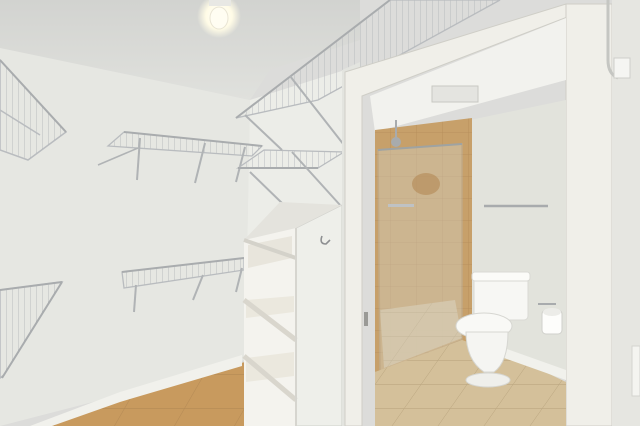 The height and width of the screenshot is (426, 640). I want to click on door-hinge, so click(366, 319).